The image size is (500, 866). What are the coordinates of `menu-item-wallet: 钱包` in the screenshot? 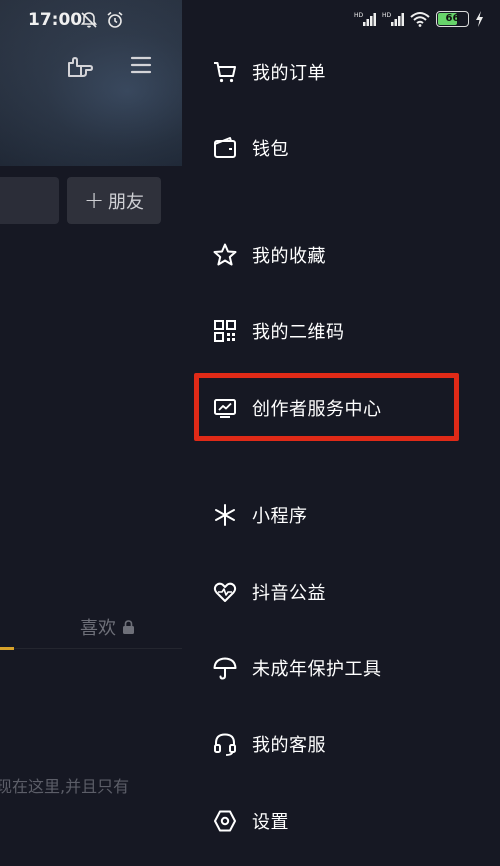 It's located at (341, 148).